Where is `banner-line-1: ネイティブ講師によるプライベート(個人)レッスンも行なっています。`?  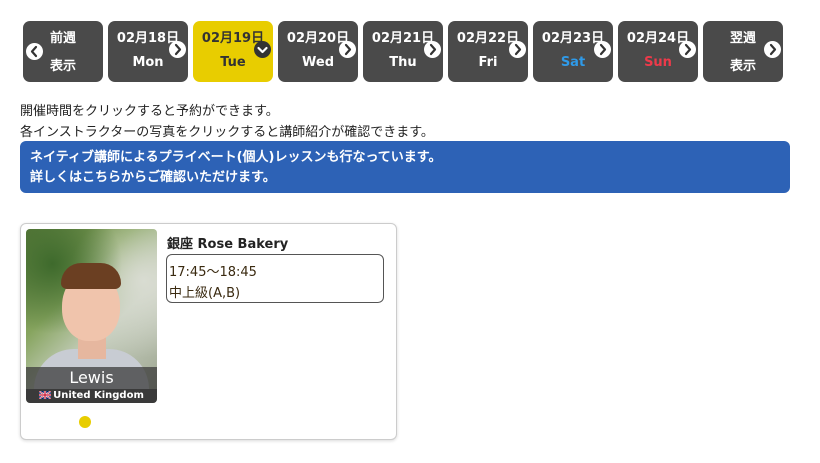
banner-line-1: ネイティブ講師によるプライベート(個人)レッスンも行なっています。 is located at coordinates (236, 157).